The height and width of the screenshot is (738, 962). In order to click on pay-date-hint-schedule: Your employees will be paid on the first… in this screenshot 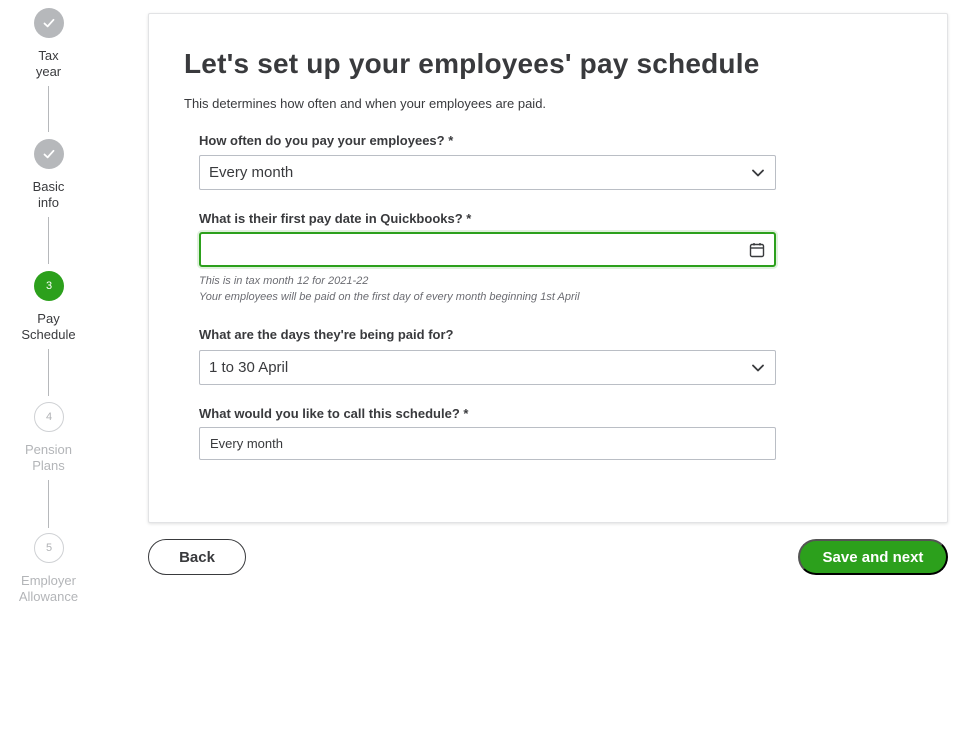, I will do `click(389, 297)`.